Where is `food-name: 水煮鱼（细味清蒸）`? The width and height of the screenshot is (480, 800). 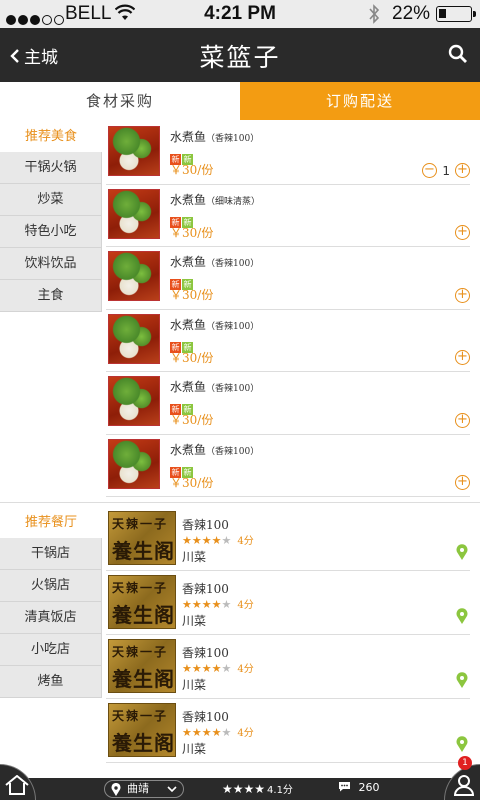
food-name: 水煮鱼（细味清蒸） is located at coordinates (215, 199).